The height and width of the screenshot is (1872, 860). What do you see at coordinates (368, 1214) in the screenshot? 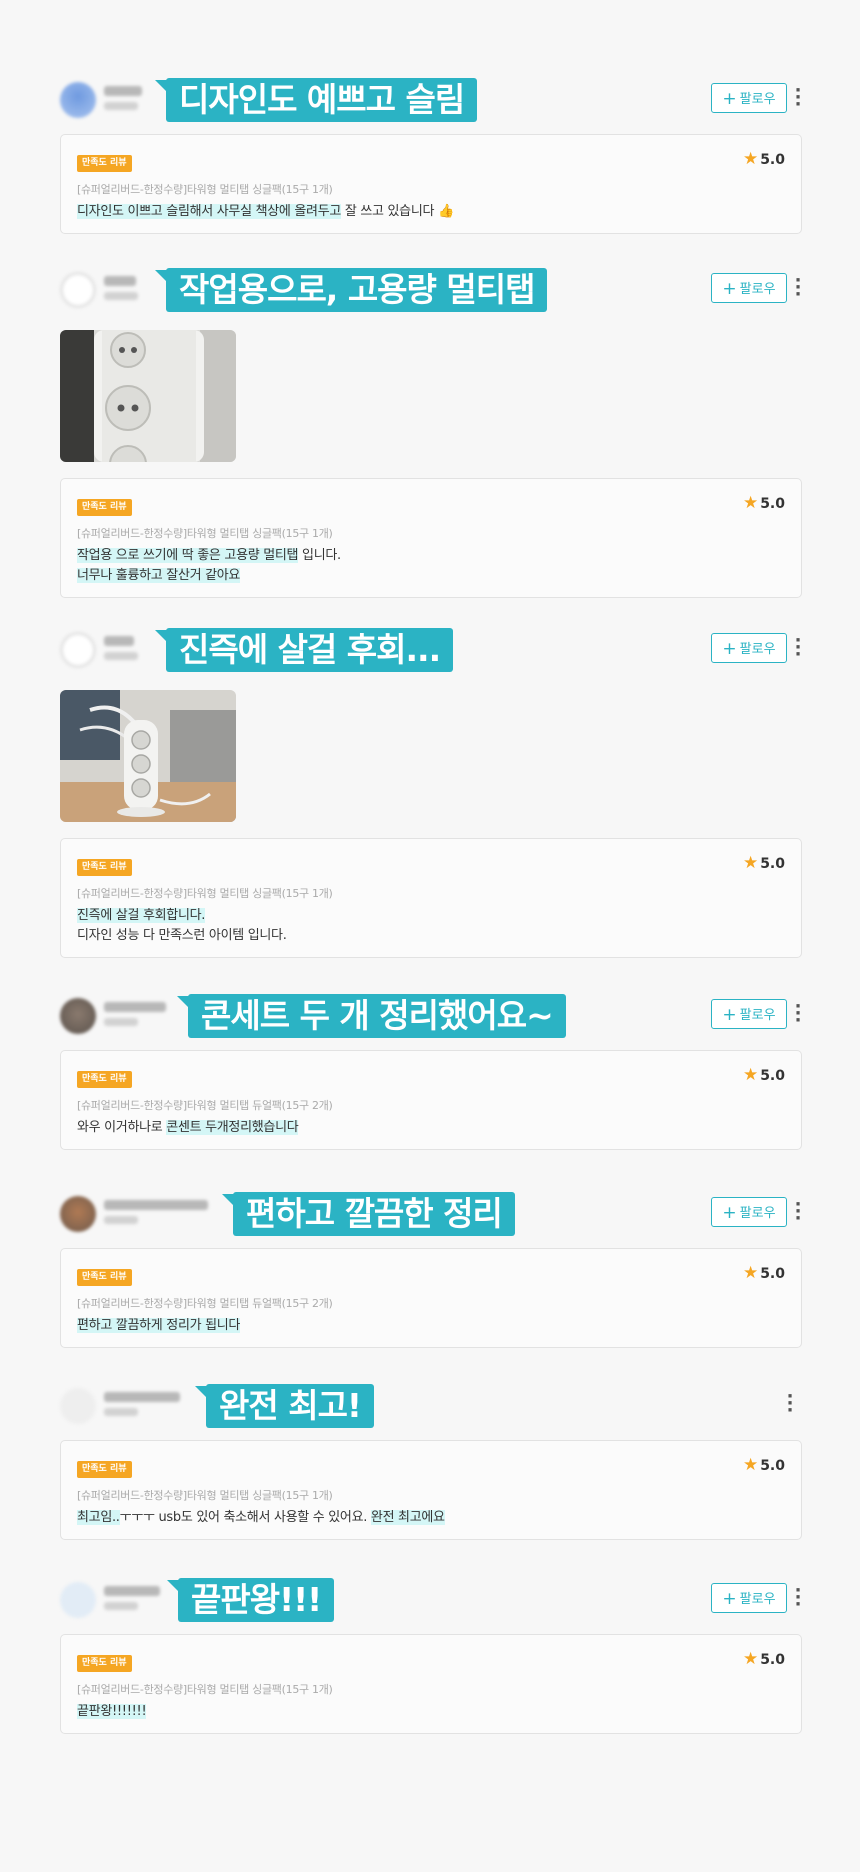
I see `review-headline: 편하고 깔끔한 정리` at bounding box center [368, 1214].